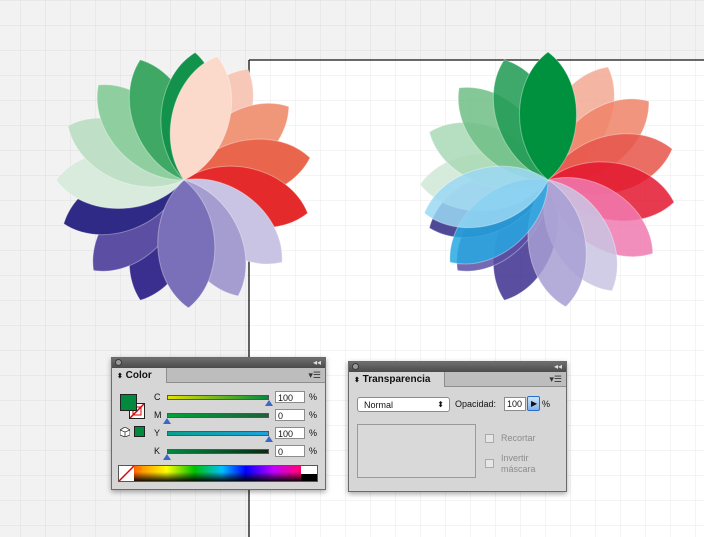 This screenshot has height=537, width=704. Describe the element at coordinates (218, 363) in the screenshot. I see `color-panel-titlebar: ◂◂` at that location.